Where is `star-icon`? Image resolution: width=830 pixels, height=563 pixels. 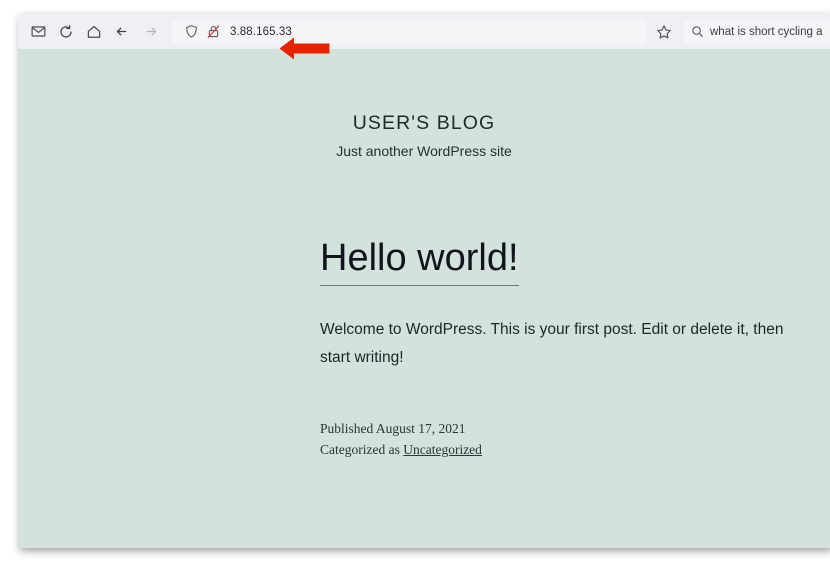 star-icon is located at coordinates (664, 32).